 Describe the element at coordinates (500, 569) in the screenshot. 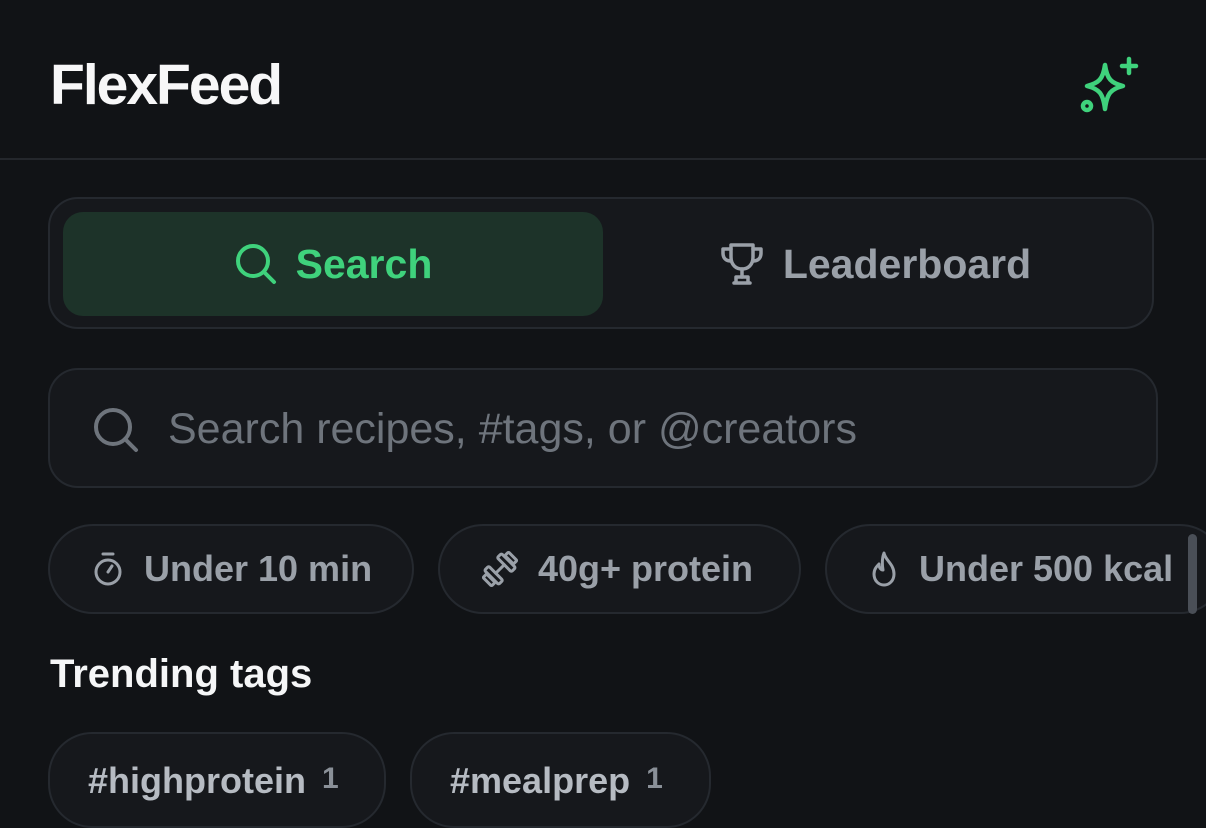

I see `dumbbell-icon` at that location.